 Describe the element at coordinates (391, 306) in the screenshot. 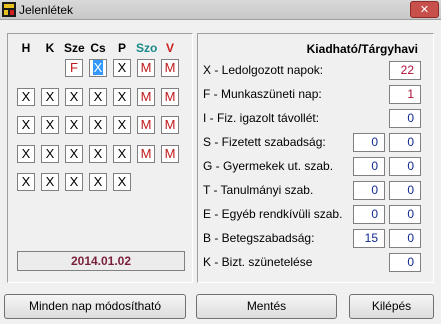

I see `exit-button: Kilépés` at that location.